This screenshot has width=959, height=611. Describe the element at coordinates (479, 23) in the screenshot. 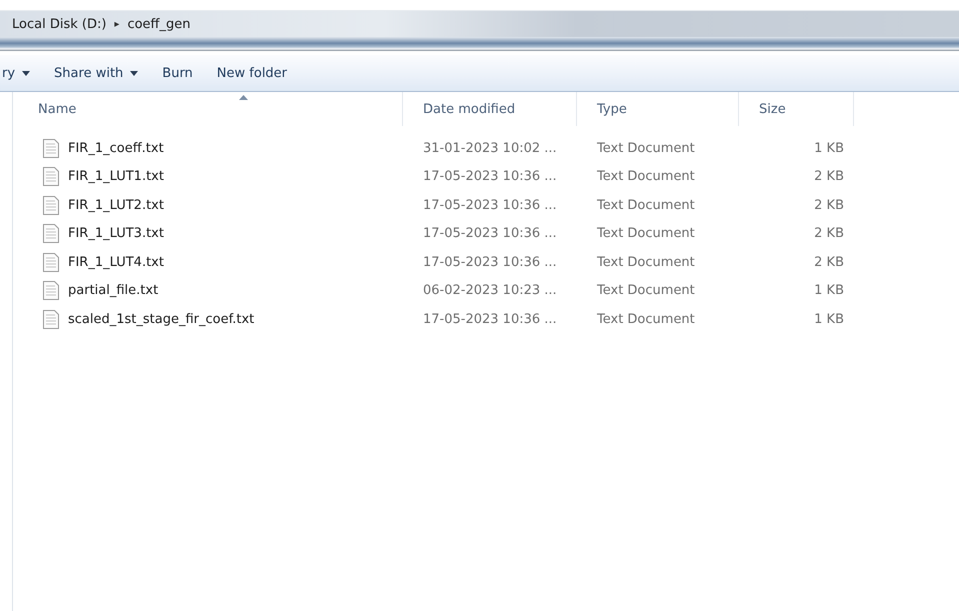

I see `address-bar: Local Disk (D:) ▸ coeff_gen` at that location.